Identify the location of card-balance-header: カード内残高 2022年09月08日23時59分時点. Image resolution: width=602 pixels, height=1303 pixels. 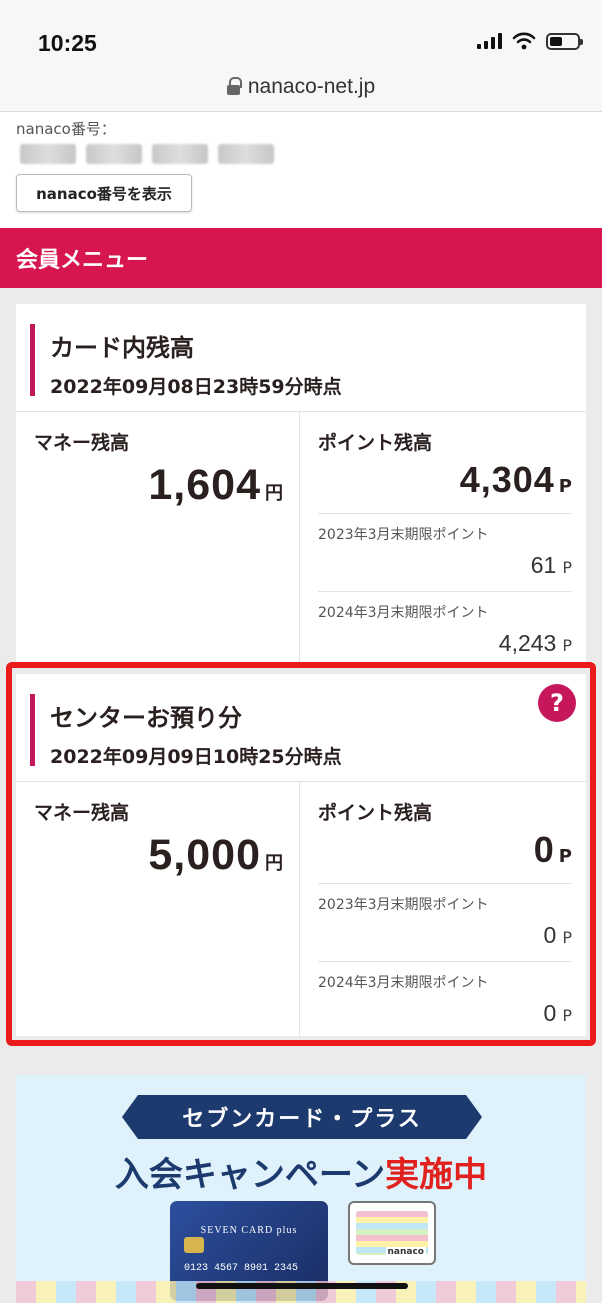
(301, 358).